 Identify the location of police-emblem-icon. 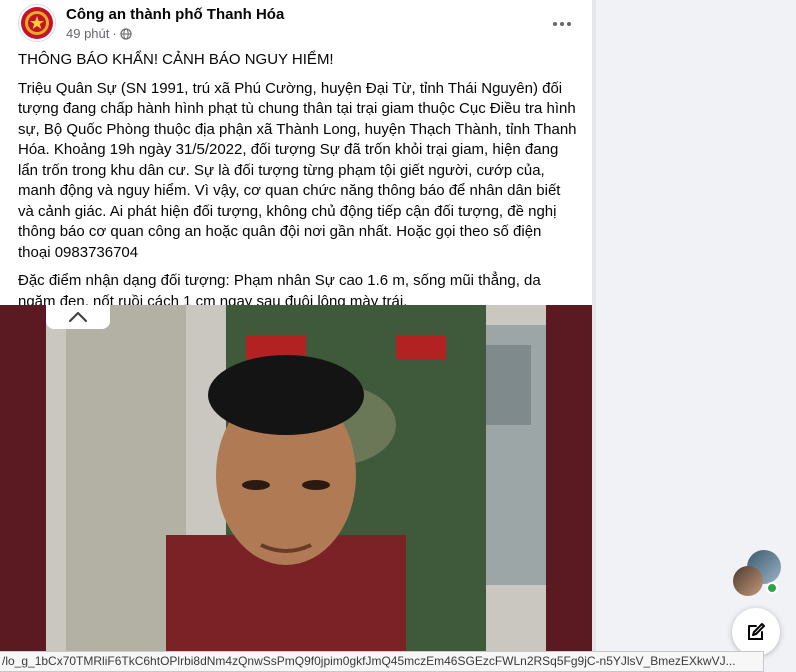
(37, 23).